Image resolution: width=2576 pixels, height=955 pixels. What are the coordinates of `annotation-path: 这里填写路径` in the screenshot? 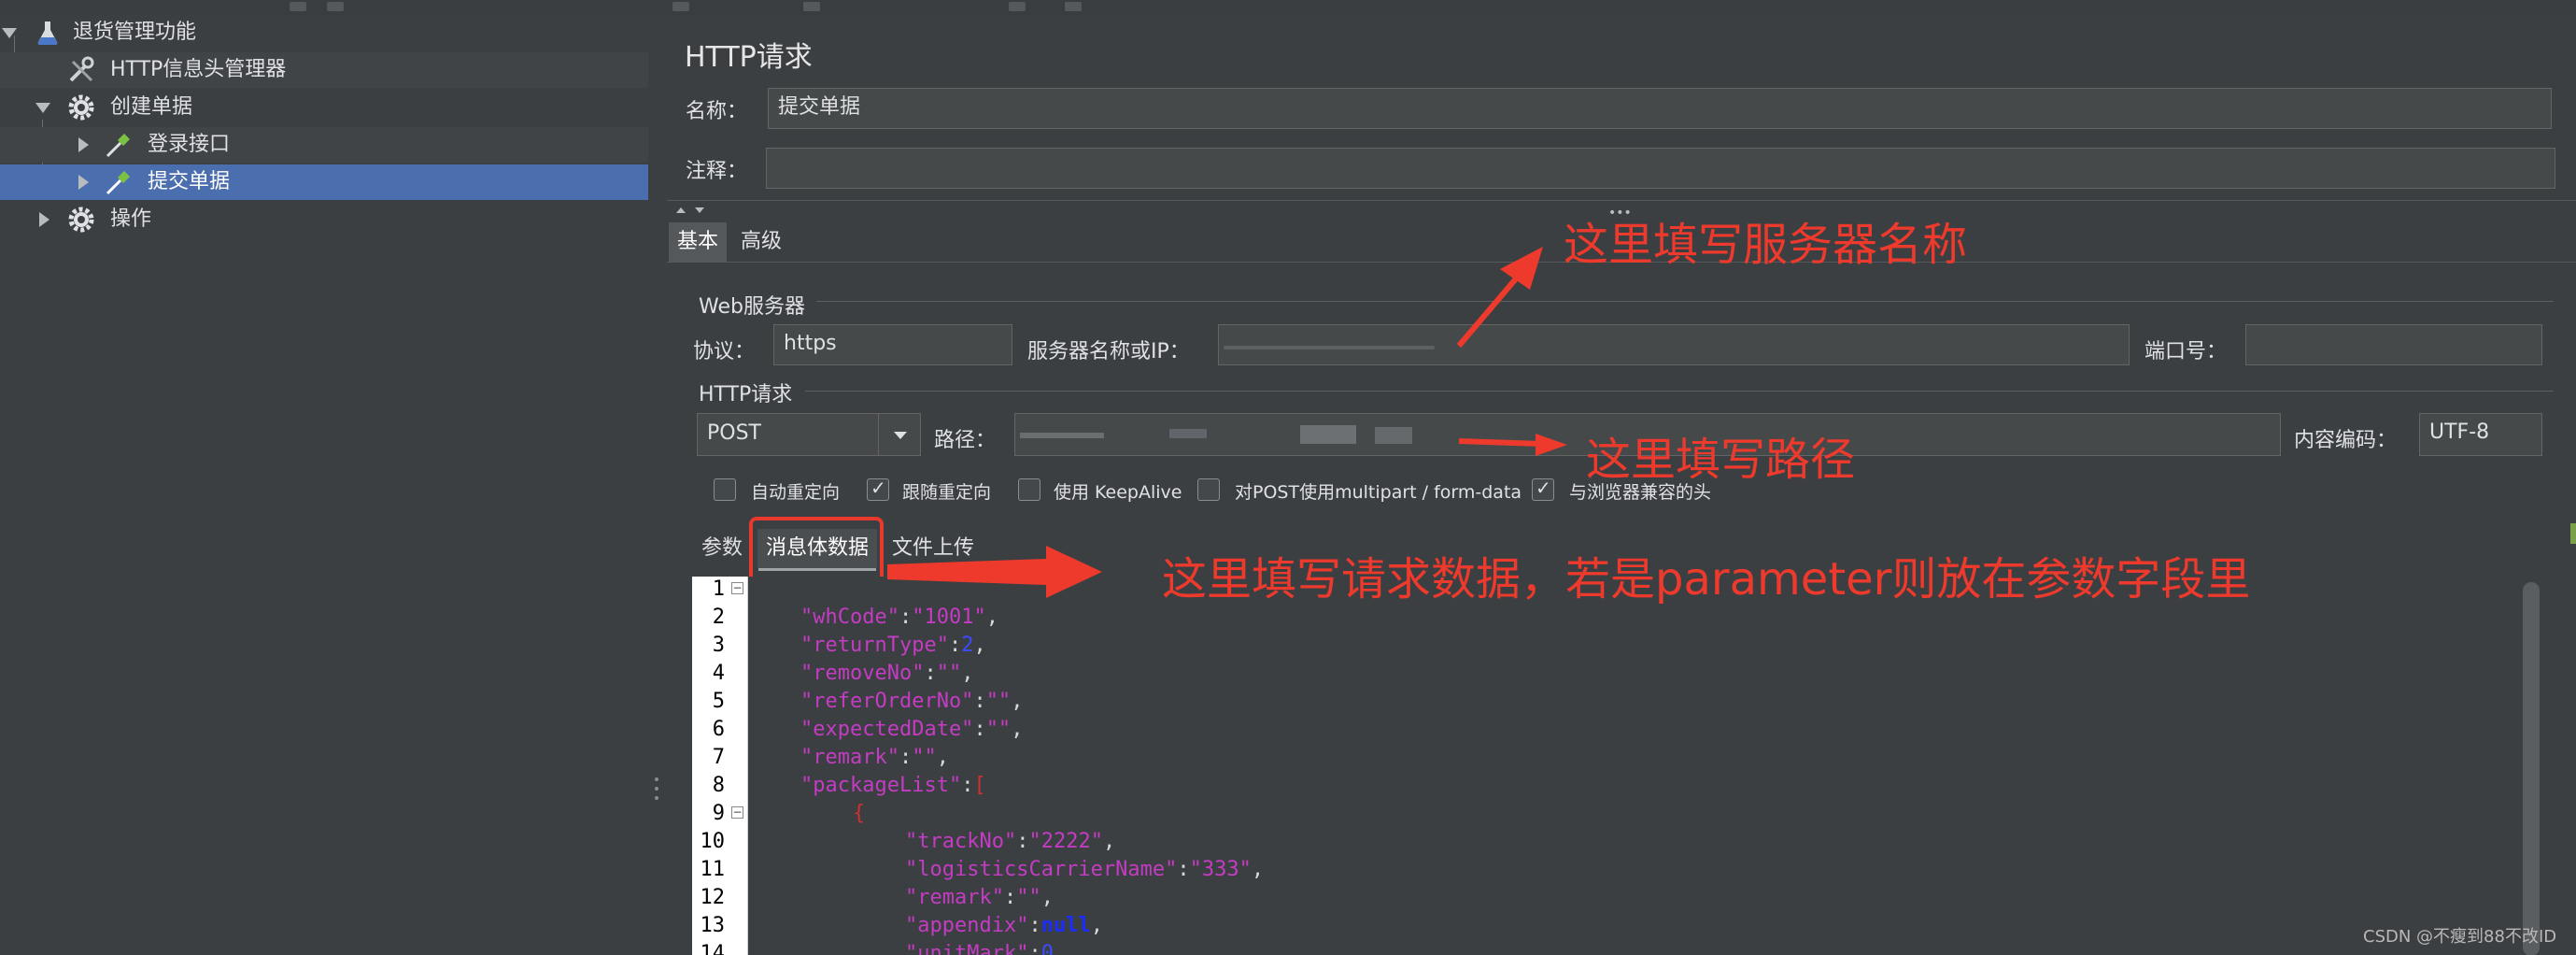 It's located at (1721, 460).